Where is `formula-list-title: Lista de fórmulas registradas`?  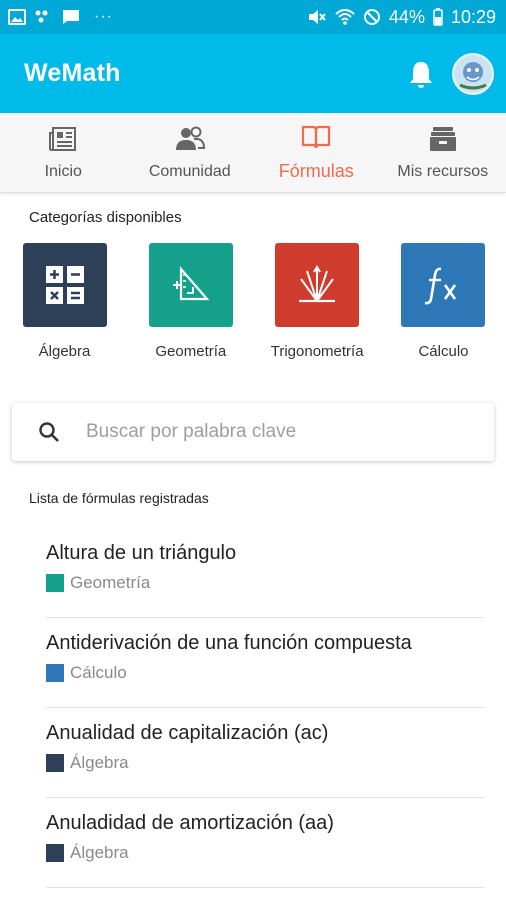
formula-list-title: Lista de fórmulas registradas is located at coordinates (119, 498).